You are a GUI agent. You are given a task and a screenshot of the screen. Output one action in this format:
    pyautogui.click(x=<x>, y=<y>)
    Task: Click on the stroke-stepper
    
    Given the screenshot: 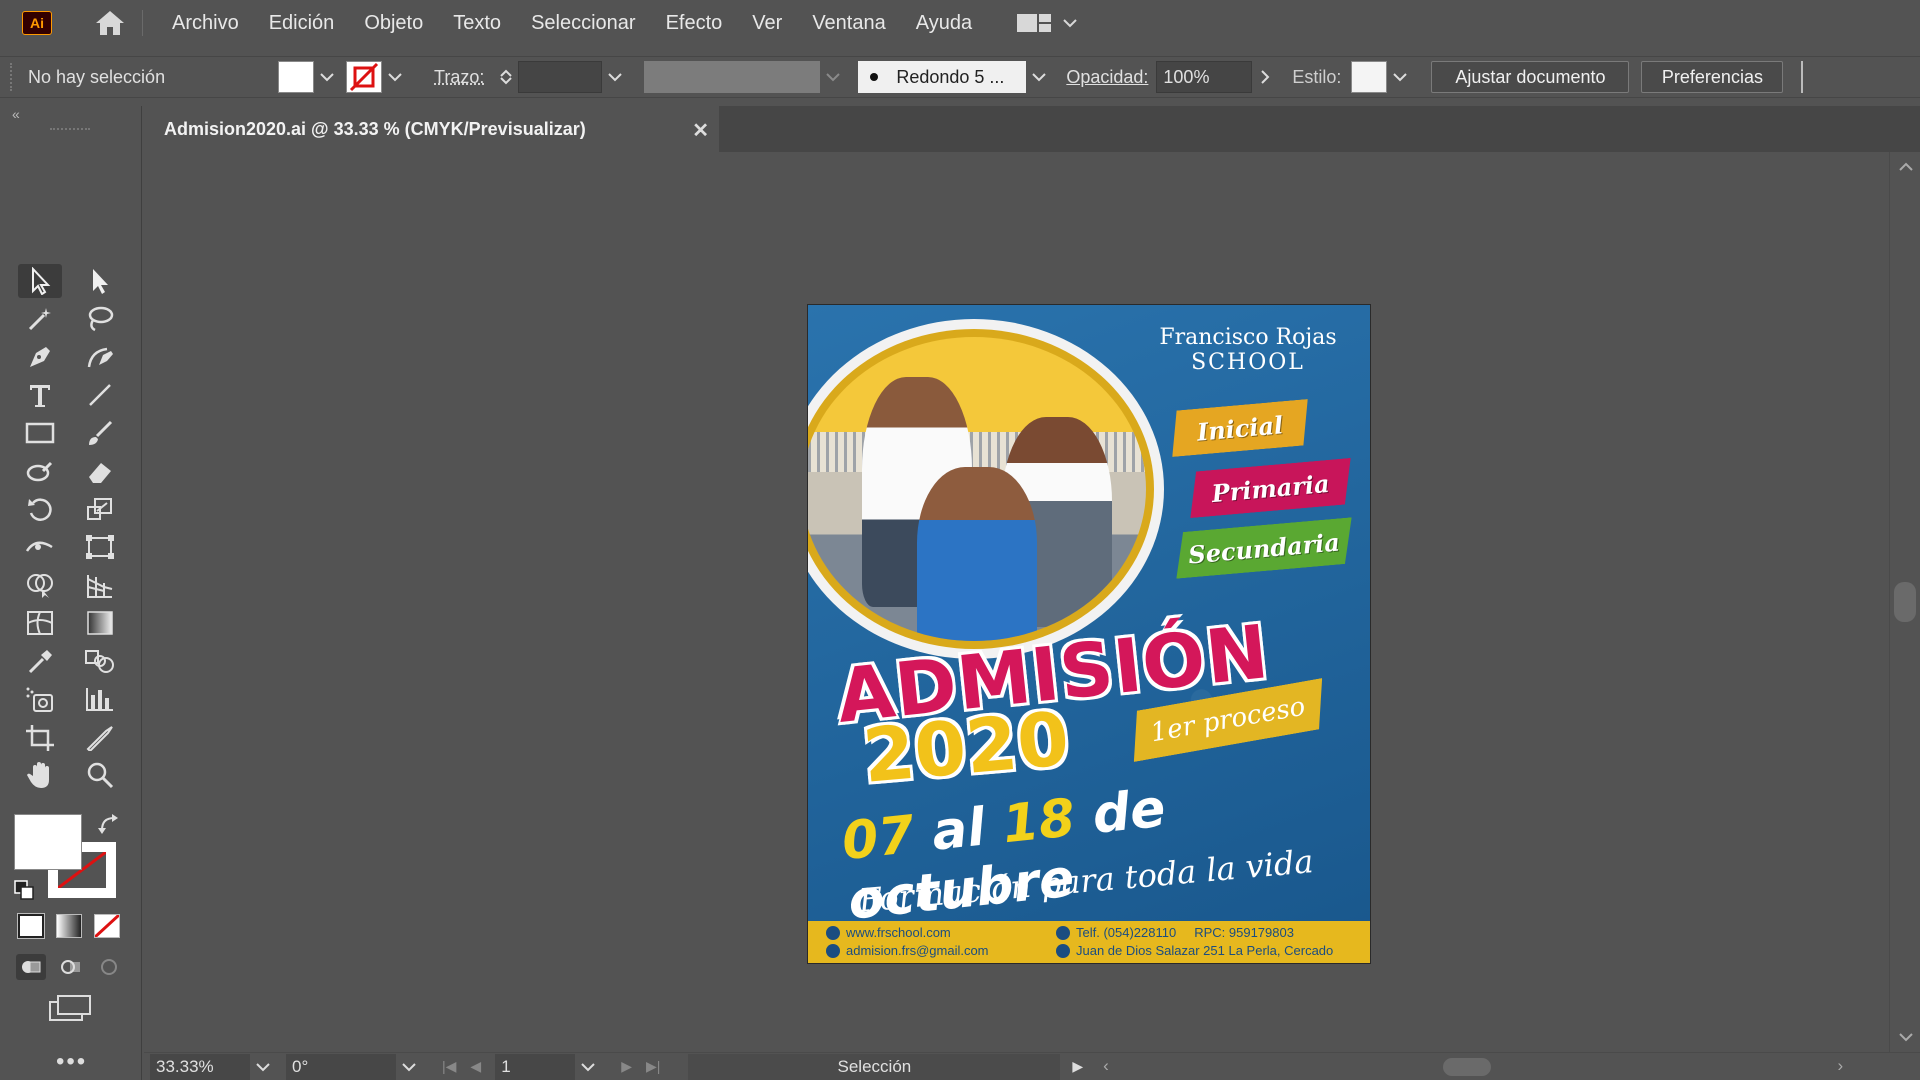 What is the action you would take?
    pyautogui.click(x=506, y=77)
    